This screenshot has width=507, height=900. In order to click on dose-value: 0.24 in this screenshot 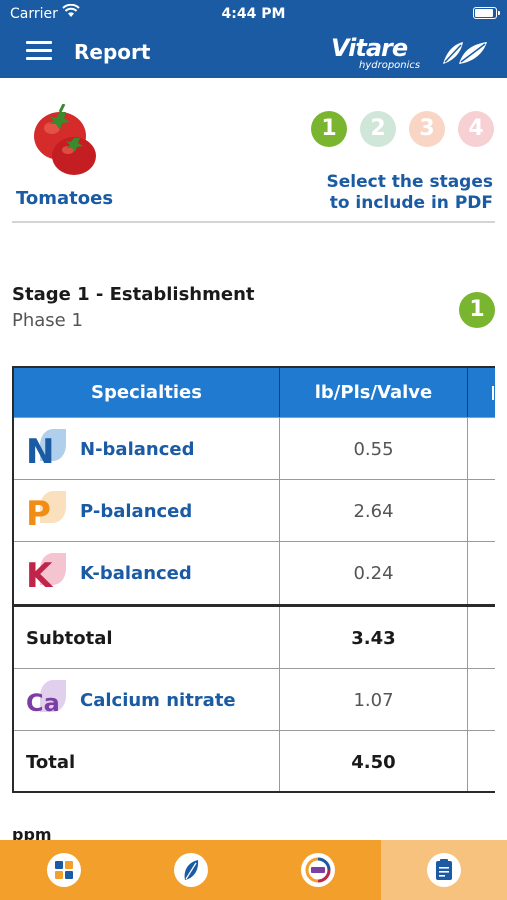, I will do `click(373, 573)`.